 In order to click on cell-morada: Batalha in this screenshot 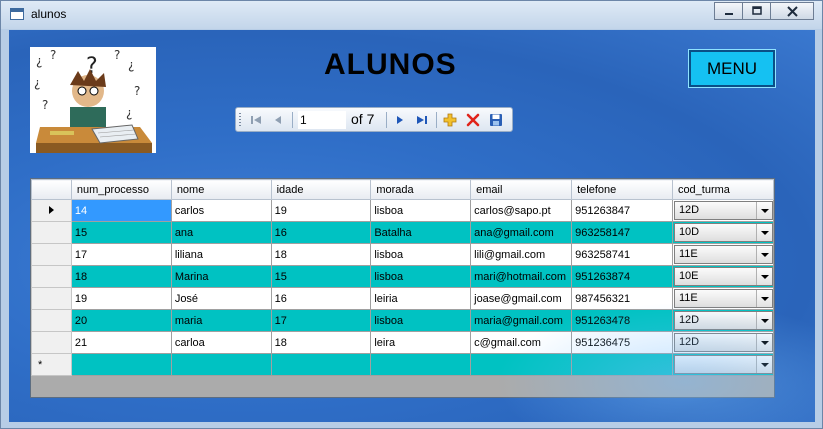, I will do `click(421, 232)`.